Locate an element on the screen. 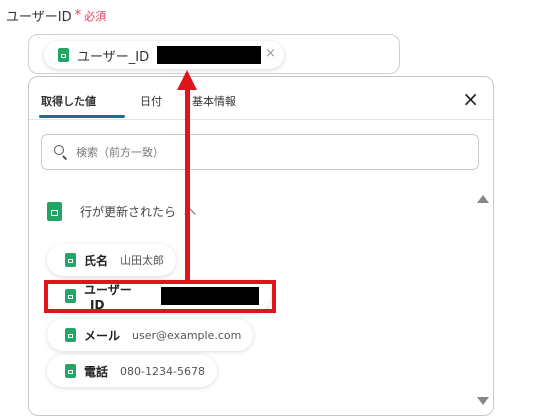  annotation-arrow-shaft is located at coordinates (187, 184).